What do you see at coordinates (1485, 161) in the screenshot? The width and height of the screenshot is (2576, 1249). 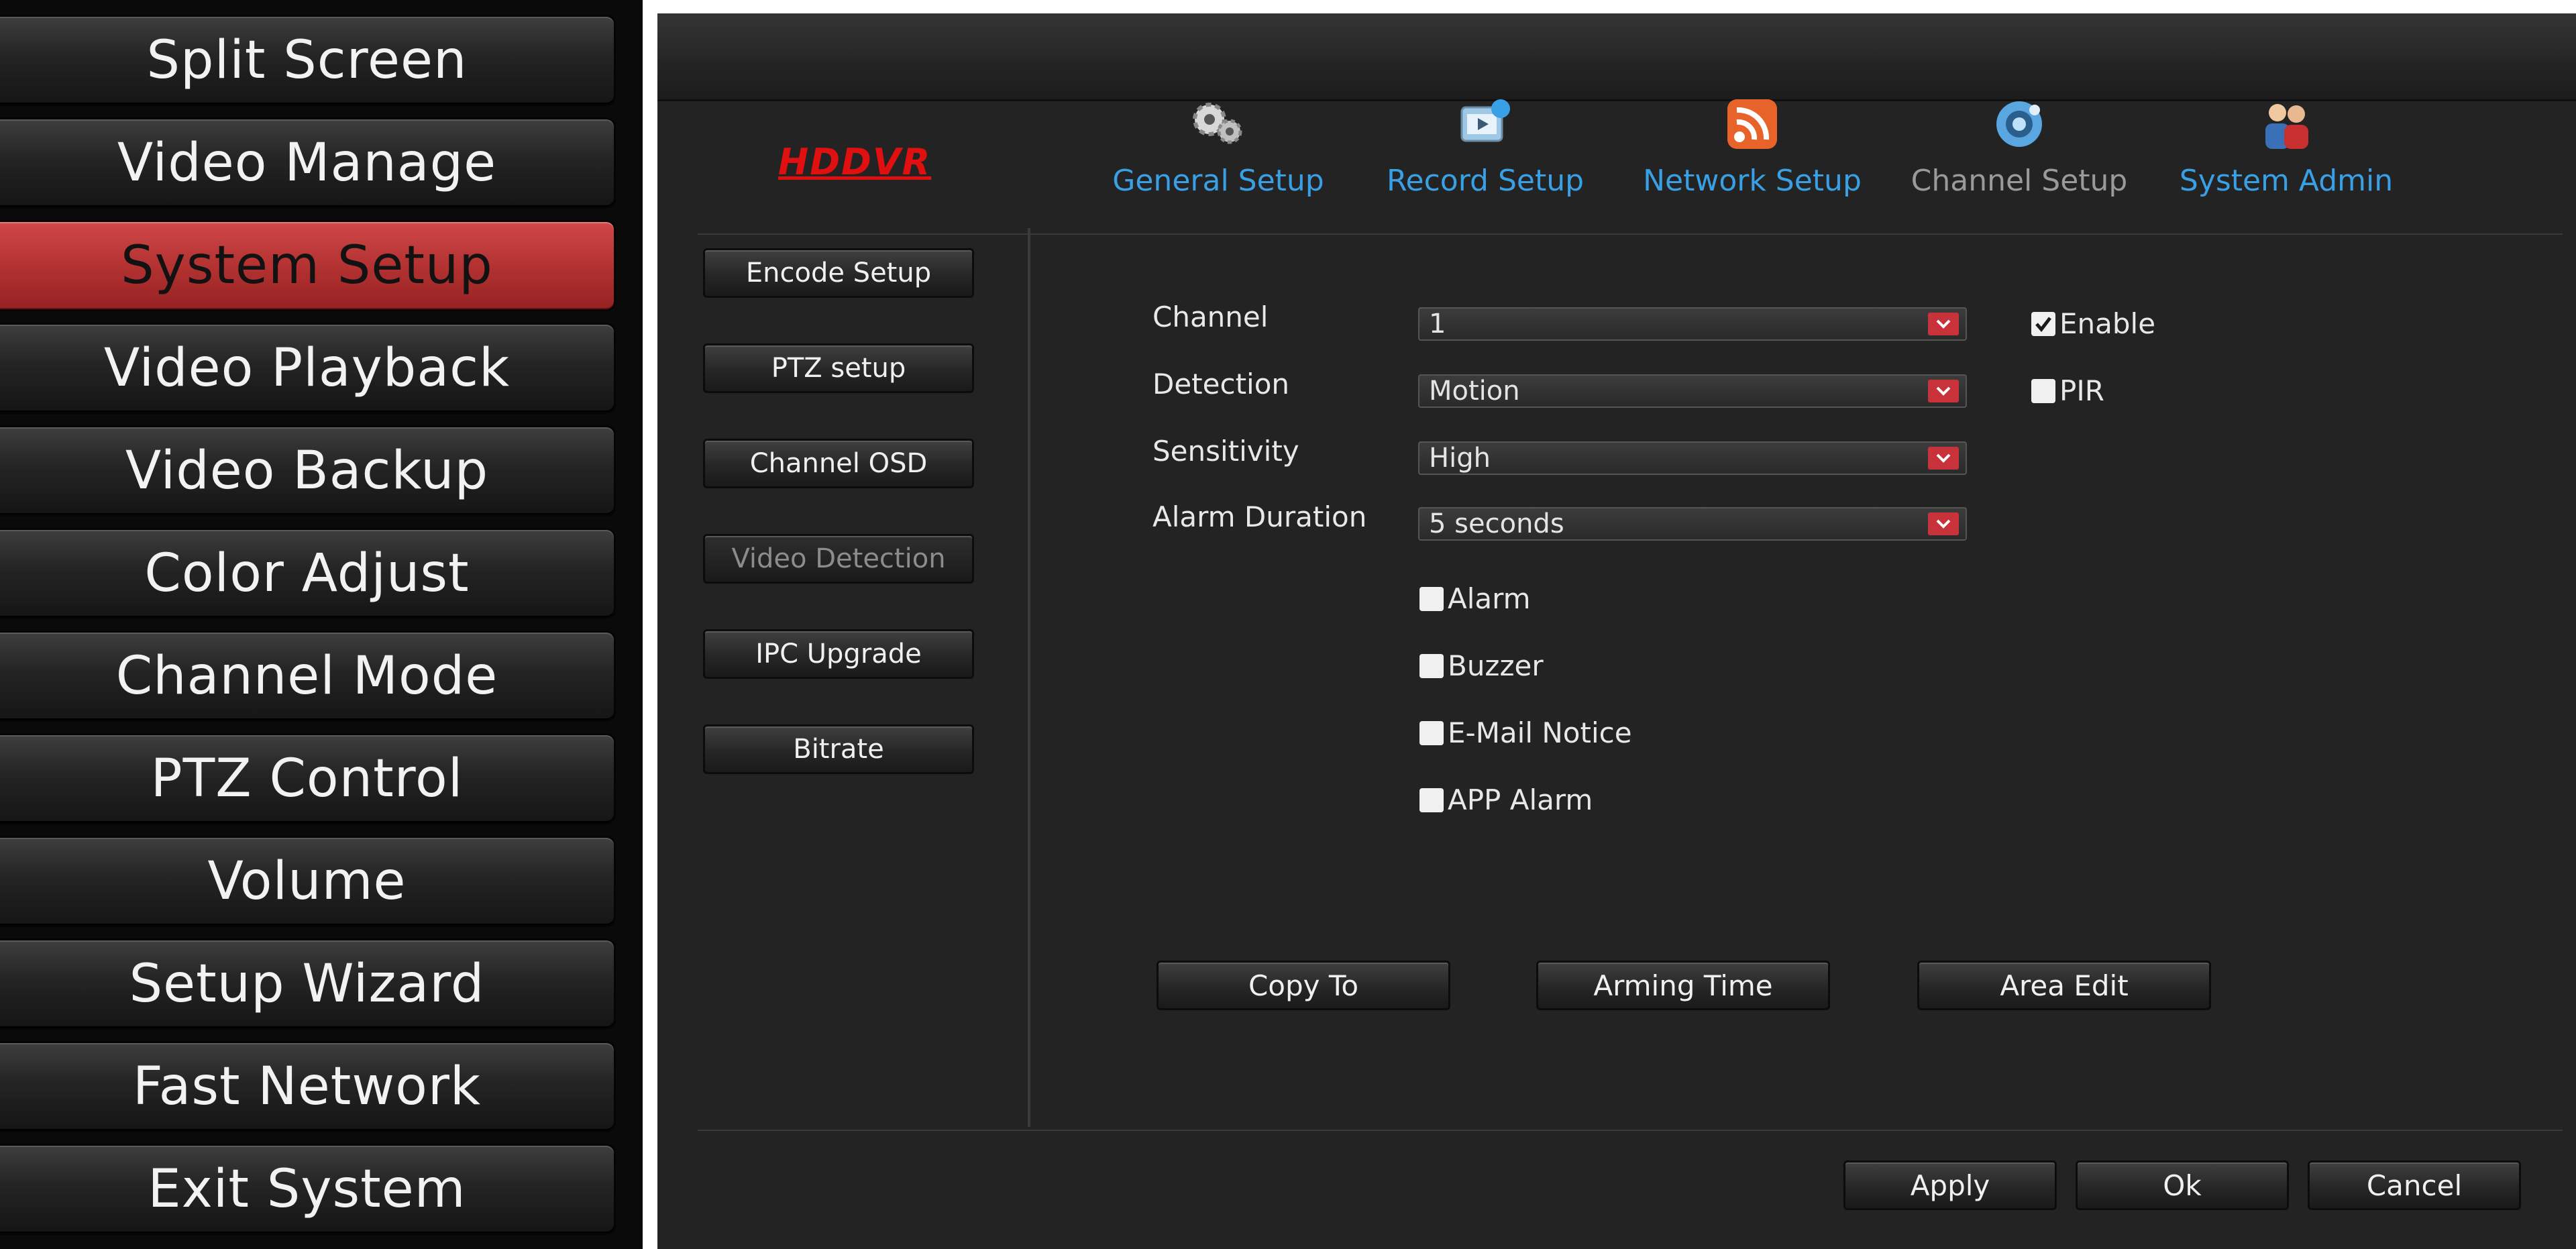 I see `tab-record-setup: Record Setup` at bounding box center [1485, 161].